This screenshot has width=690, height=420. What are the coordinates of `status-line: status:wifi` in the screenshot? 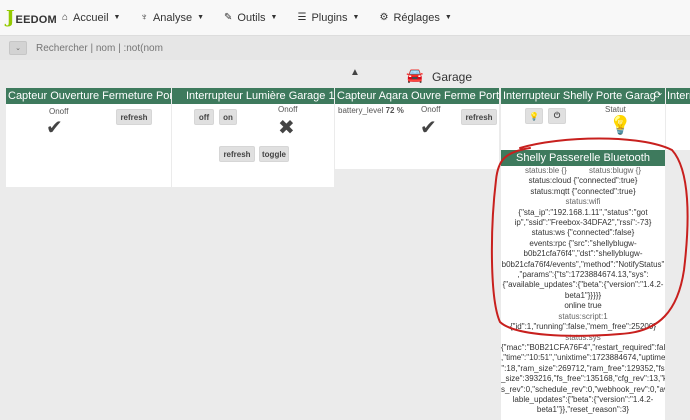 It's located at (583, 202).